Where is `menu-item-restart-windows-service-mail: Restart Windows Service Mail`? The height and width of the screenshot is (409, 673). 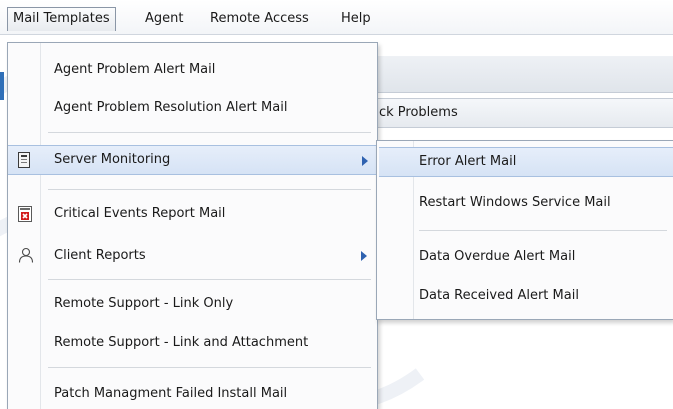 menu-item-restart-windows-service-mail: Restart Windows Service Mail is located at coordinates (525, 203).